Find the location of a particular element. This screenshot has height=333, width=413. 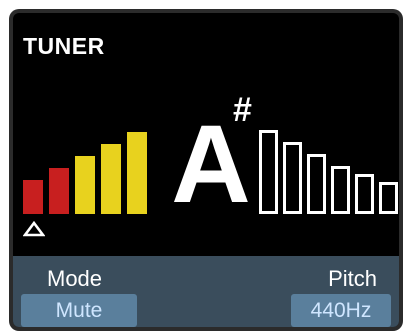

note-letter: A is located at coordinates (211, 164).